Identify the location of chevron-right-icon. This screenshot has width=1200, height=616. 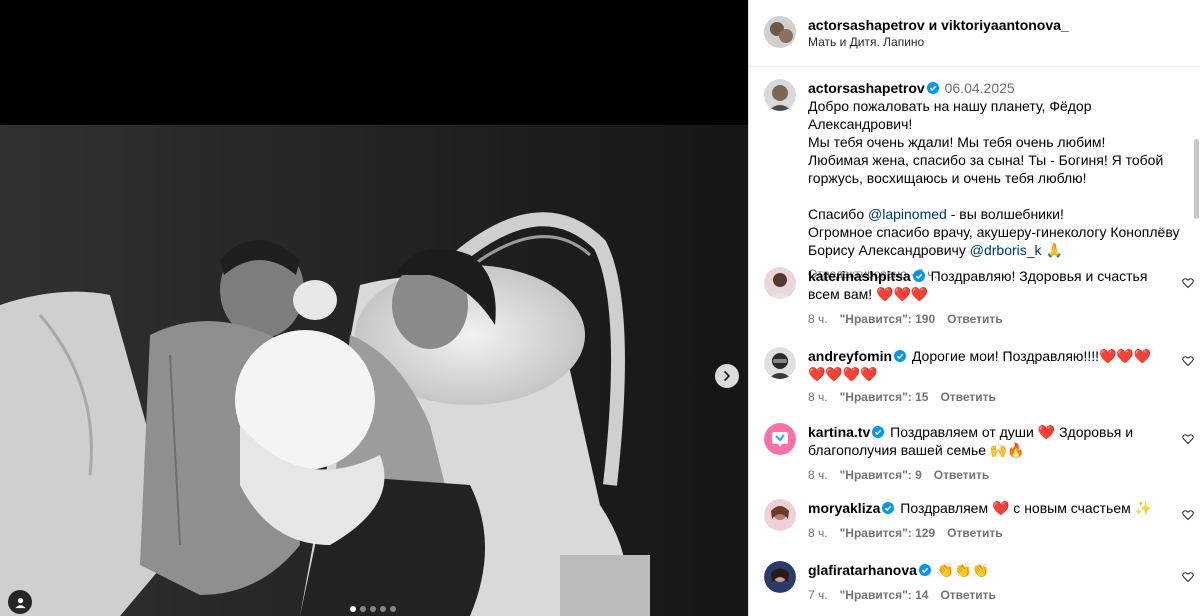
(727, 376).